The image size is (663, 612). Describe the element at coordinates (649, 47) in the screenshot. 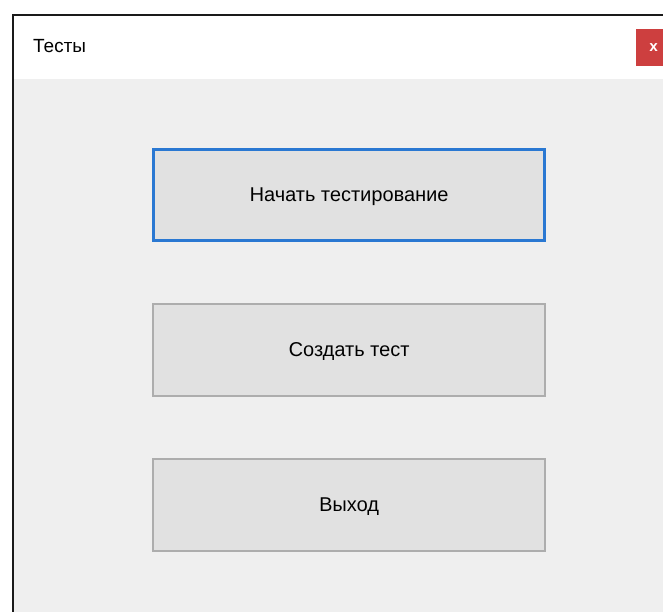

I see `close-button: x` at that location.